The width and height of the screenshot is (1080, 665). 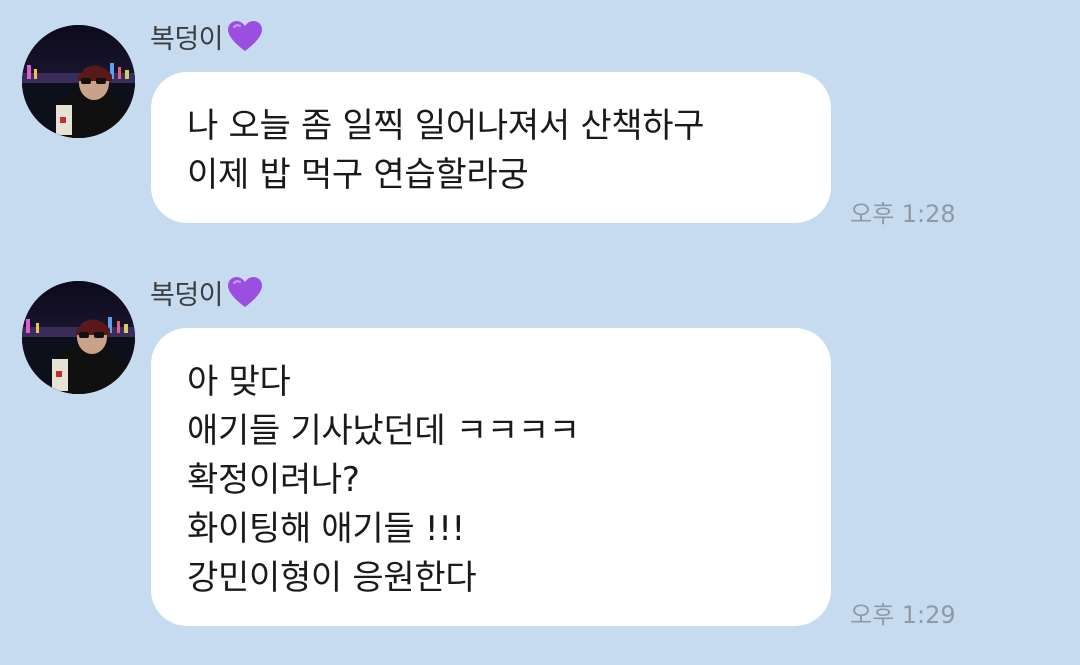 I want to click on message-bubble: 나 오늘 좀 일찍 일어나져서 산책하구 이제 밥 먹구 연습할라궁, so click(x=491, y=147).